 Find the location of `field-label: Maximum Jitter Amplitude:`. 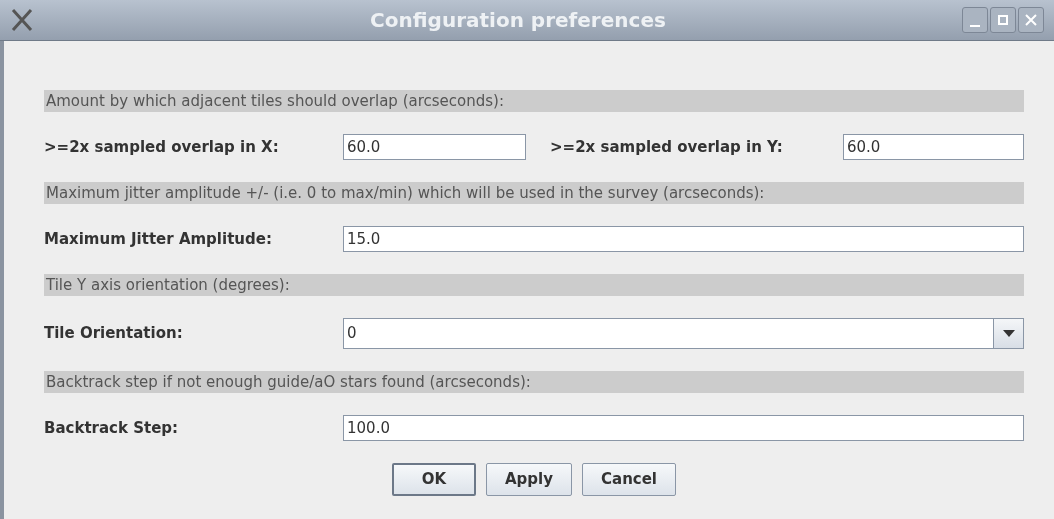

field-label: Maximum Jitter Amplitude: is located at coordinates (158, 239).